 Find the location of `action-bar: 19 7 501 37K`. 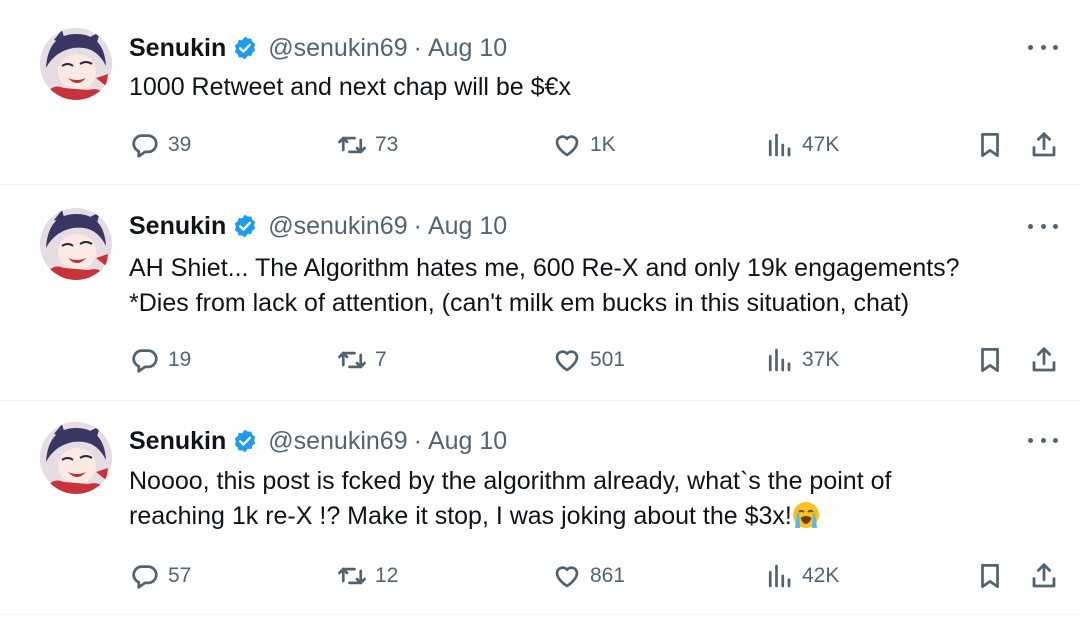

action-bar: 19 7 501 37K is located at coordinates (540, 360).